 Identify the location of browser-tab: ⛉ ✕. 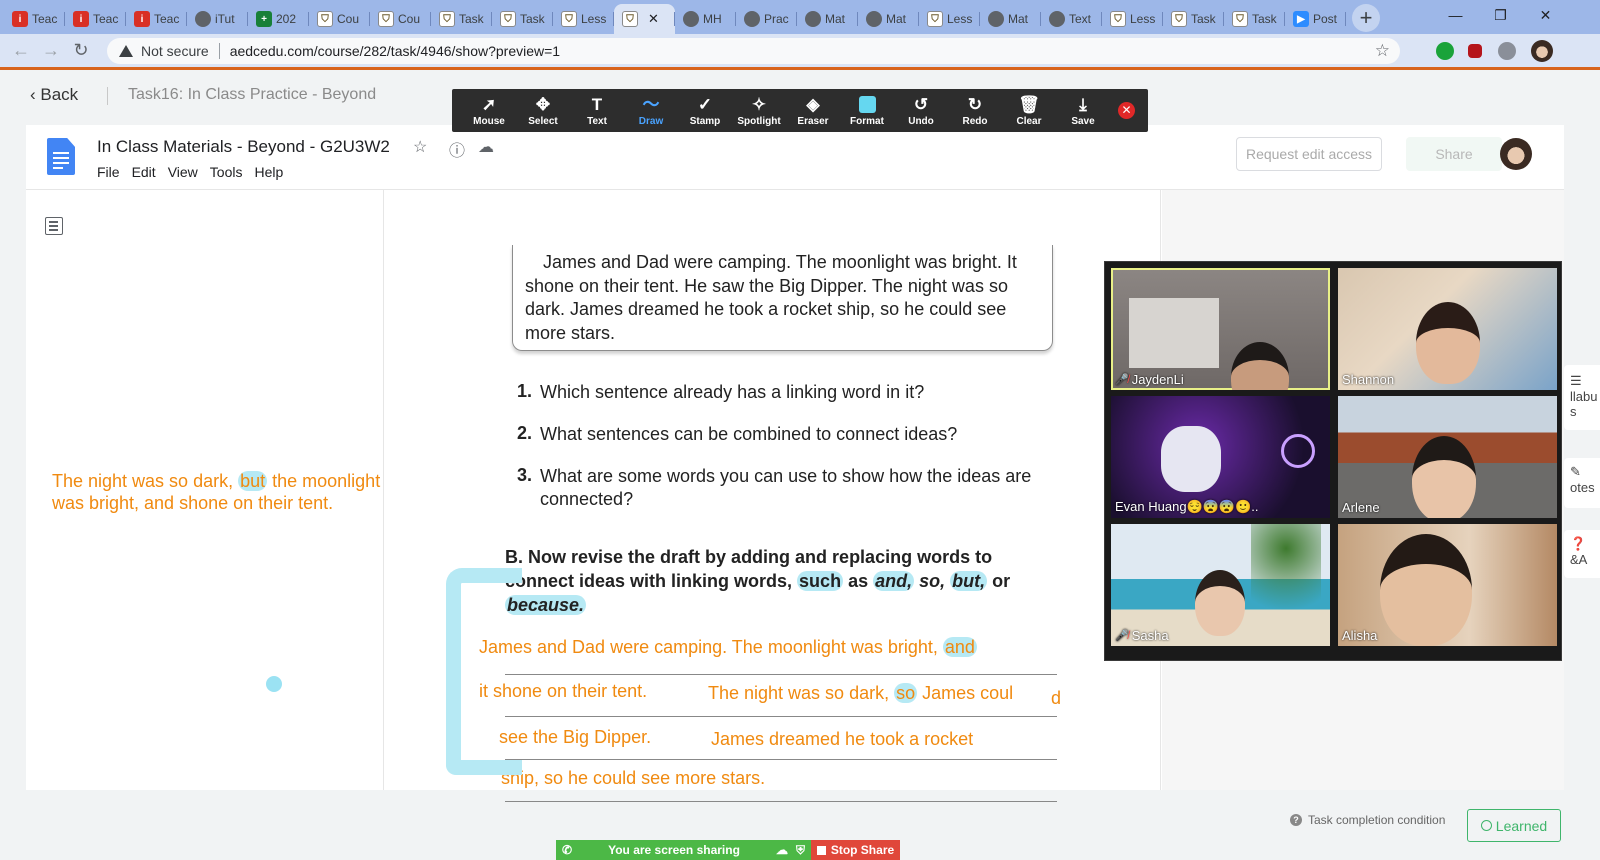
(644, 19).